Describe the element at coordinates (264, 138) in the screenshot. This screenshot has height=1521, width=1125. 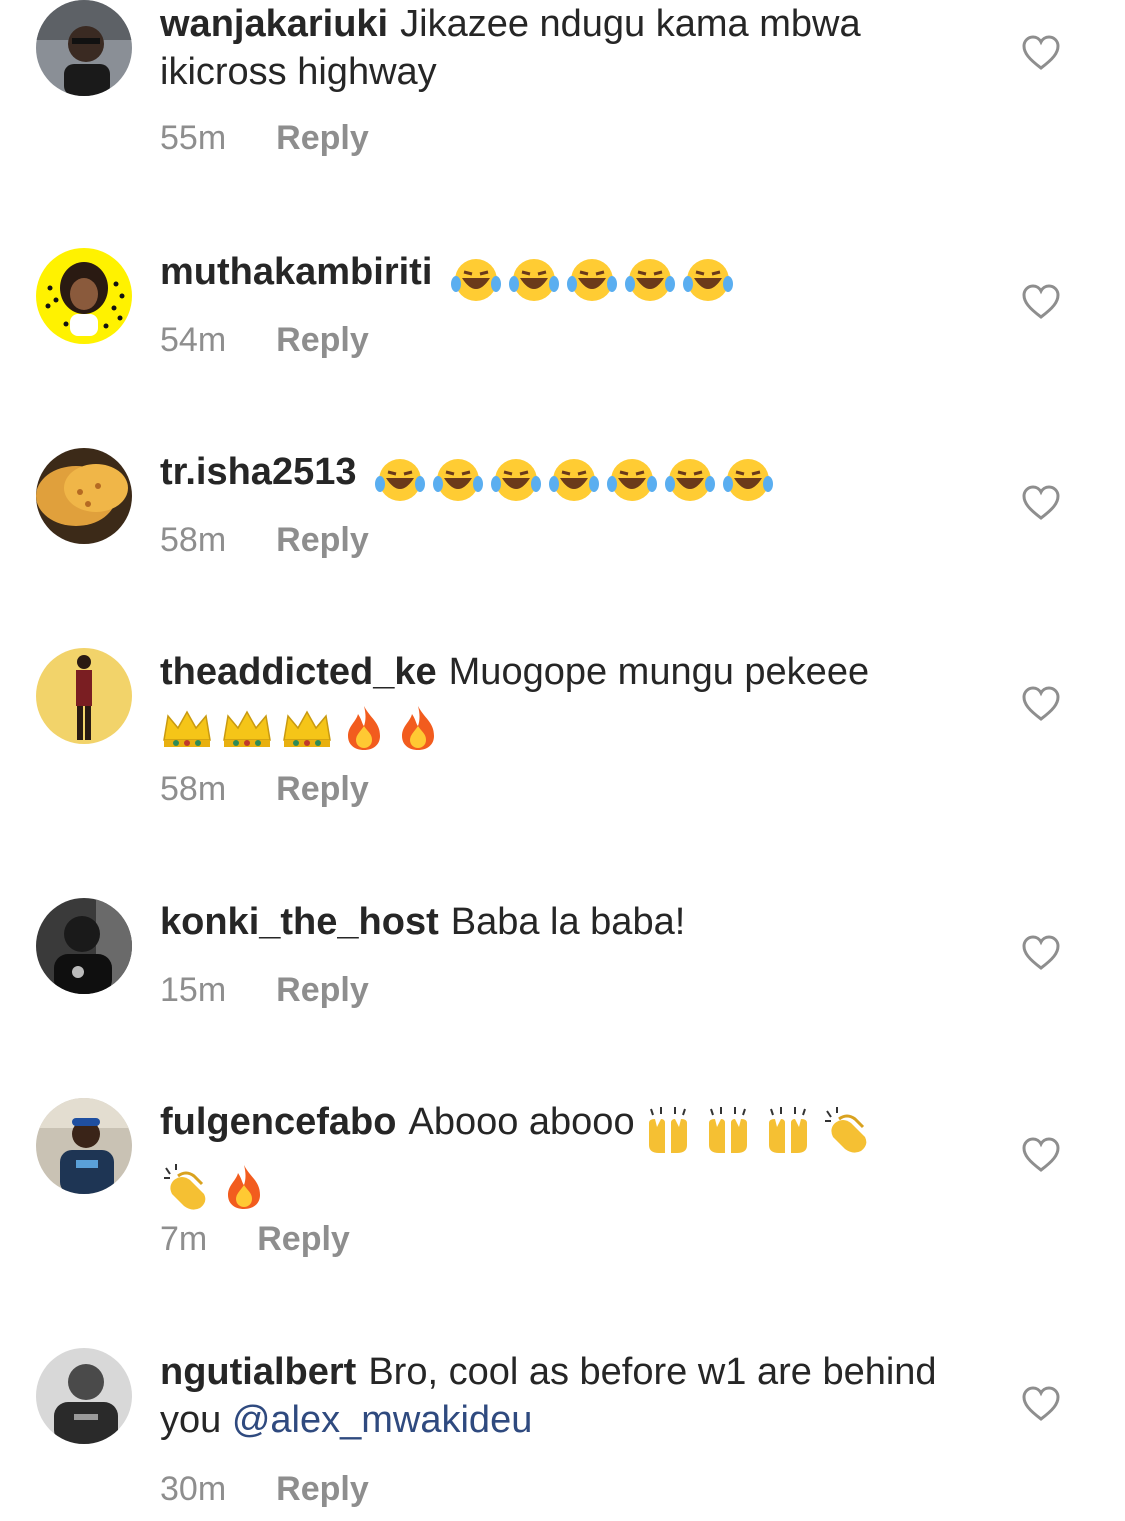
I see `comment-meta: 55m Reply` at that location.